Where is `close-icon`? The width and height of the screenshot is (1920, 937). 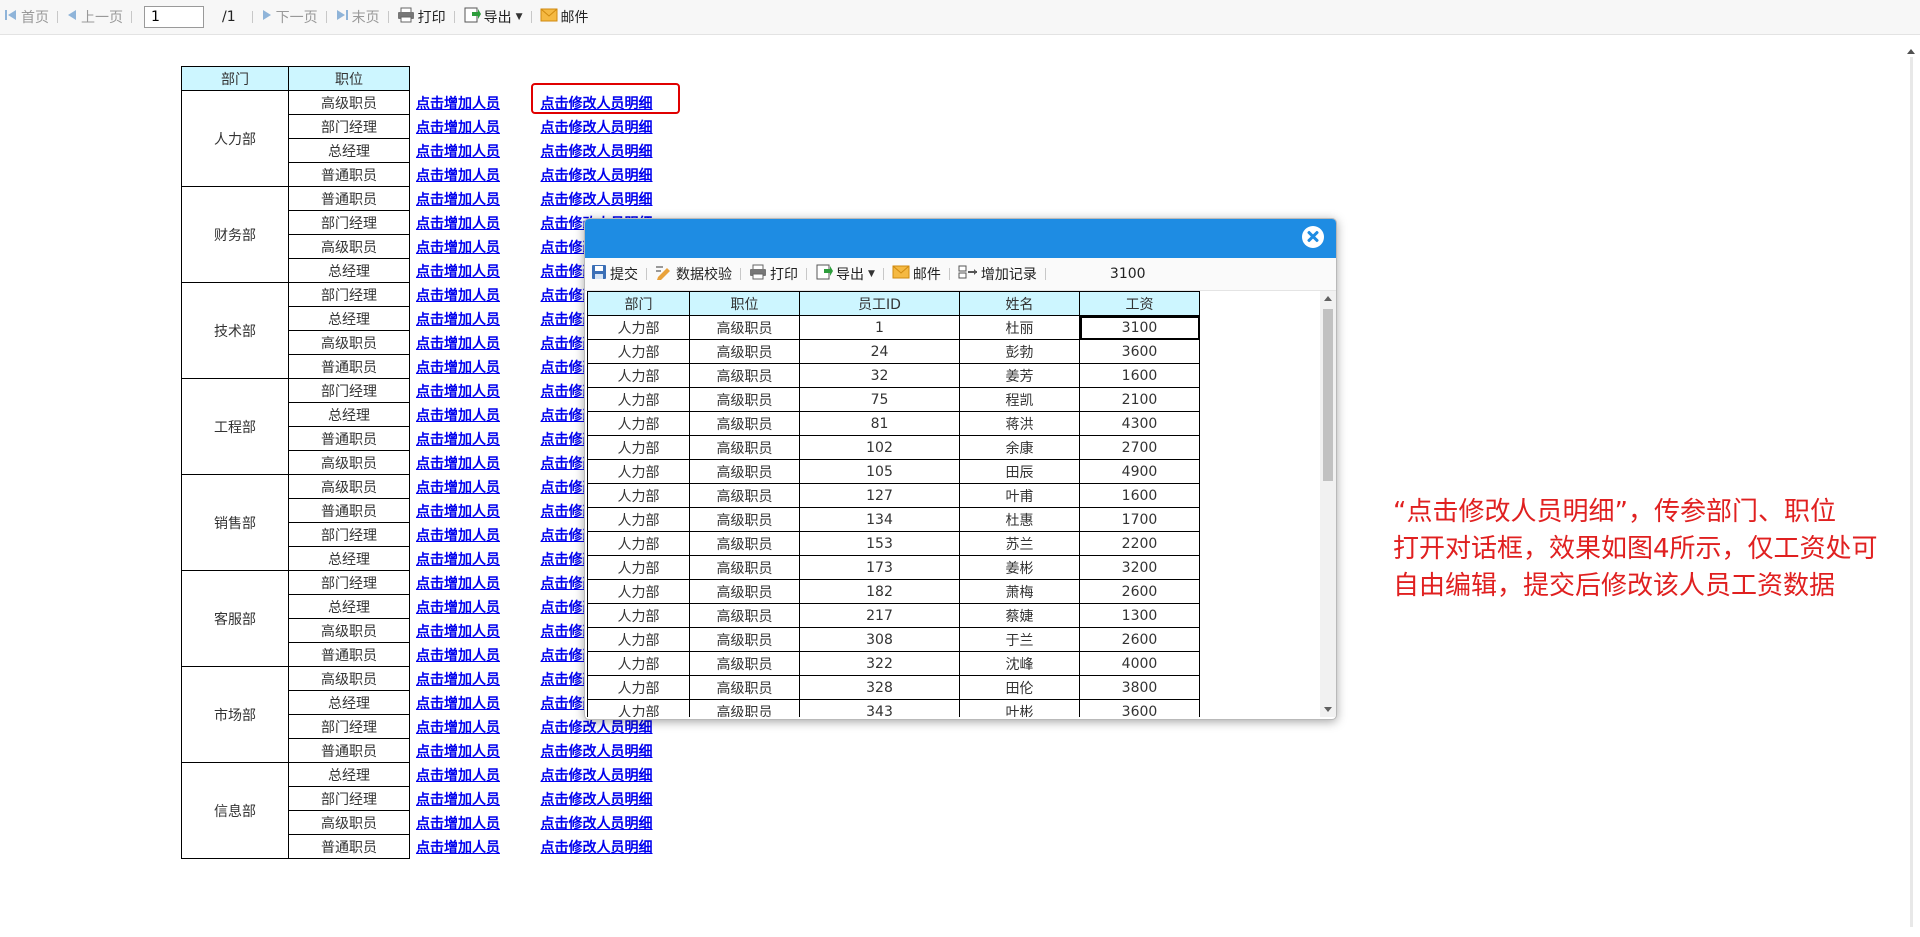 close-icon is located at coordinates (1313, 237).